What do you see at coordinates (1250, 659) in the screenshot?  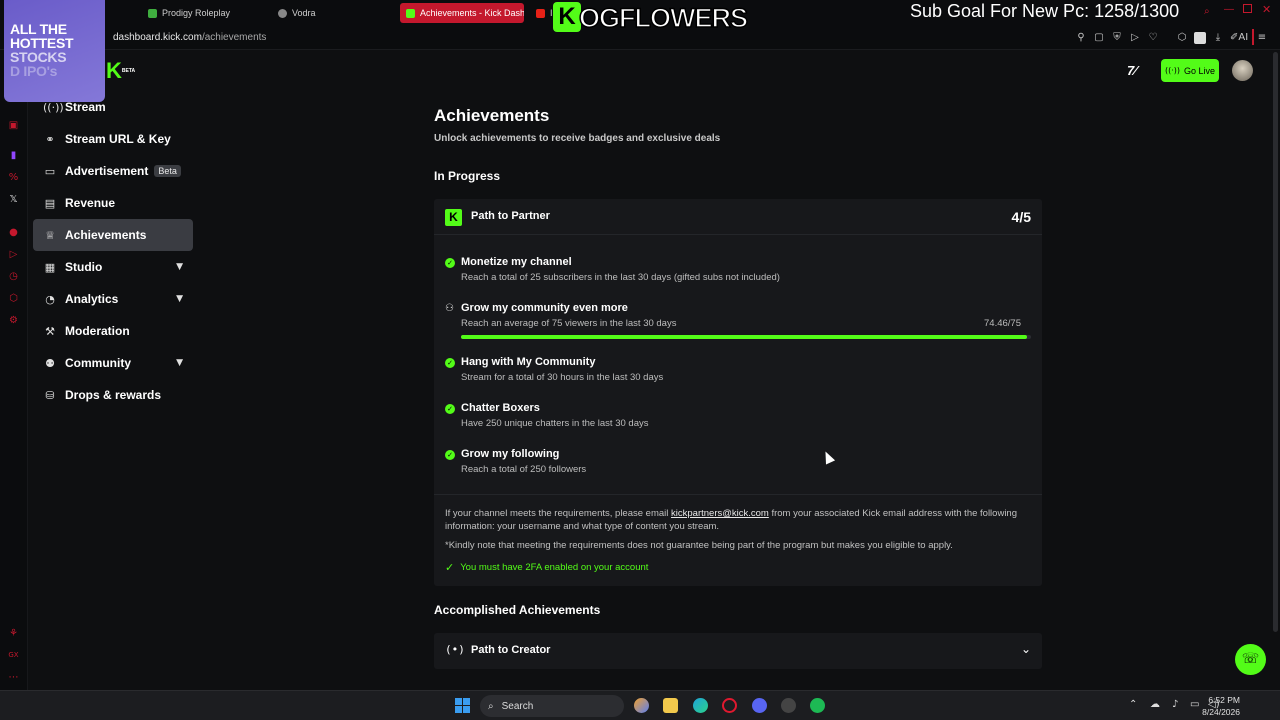 I see `support-chat-button: ☏` at bounding box center [1250, 659].